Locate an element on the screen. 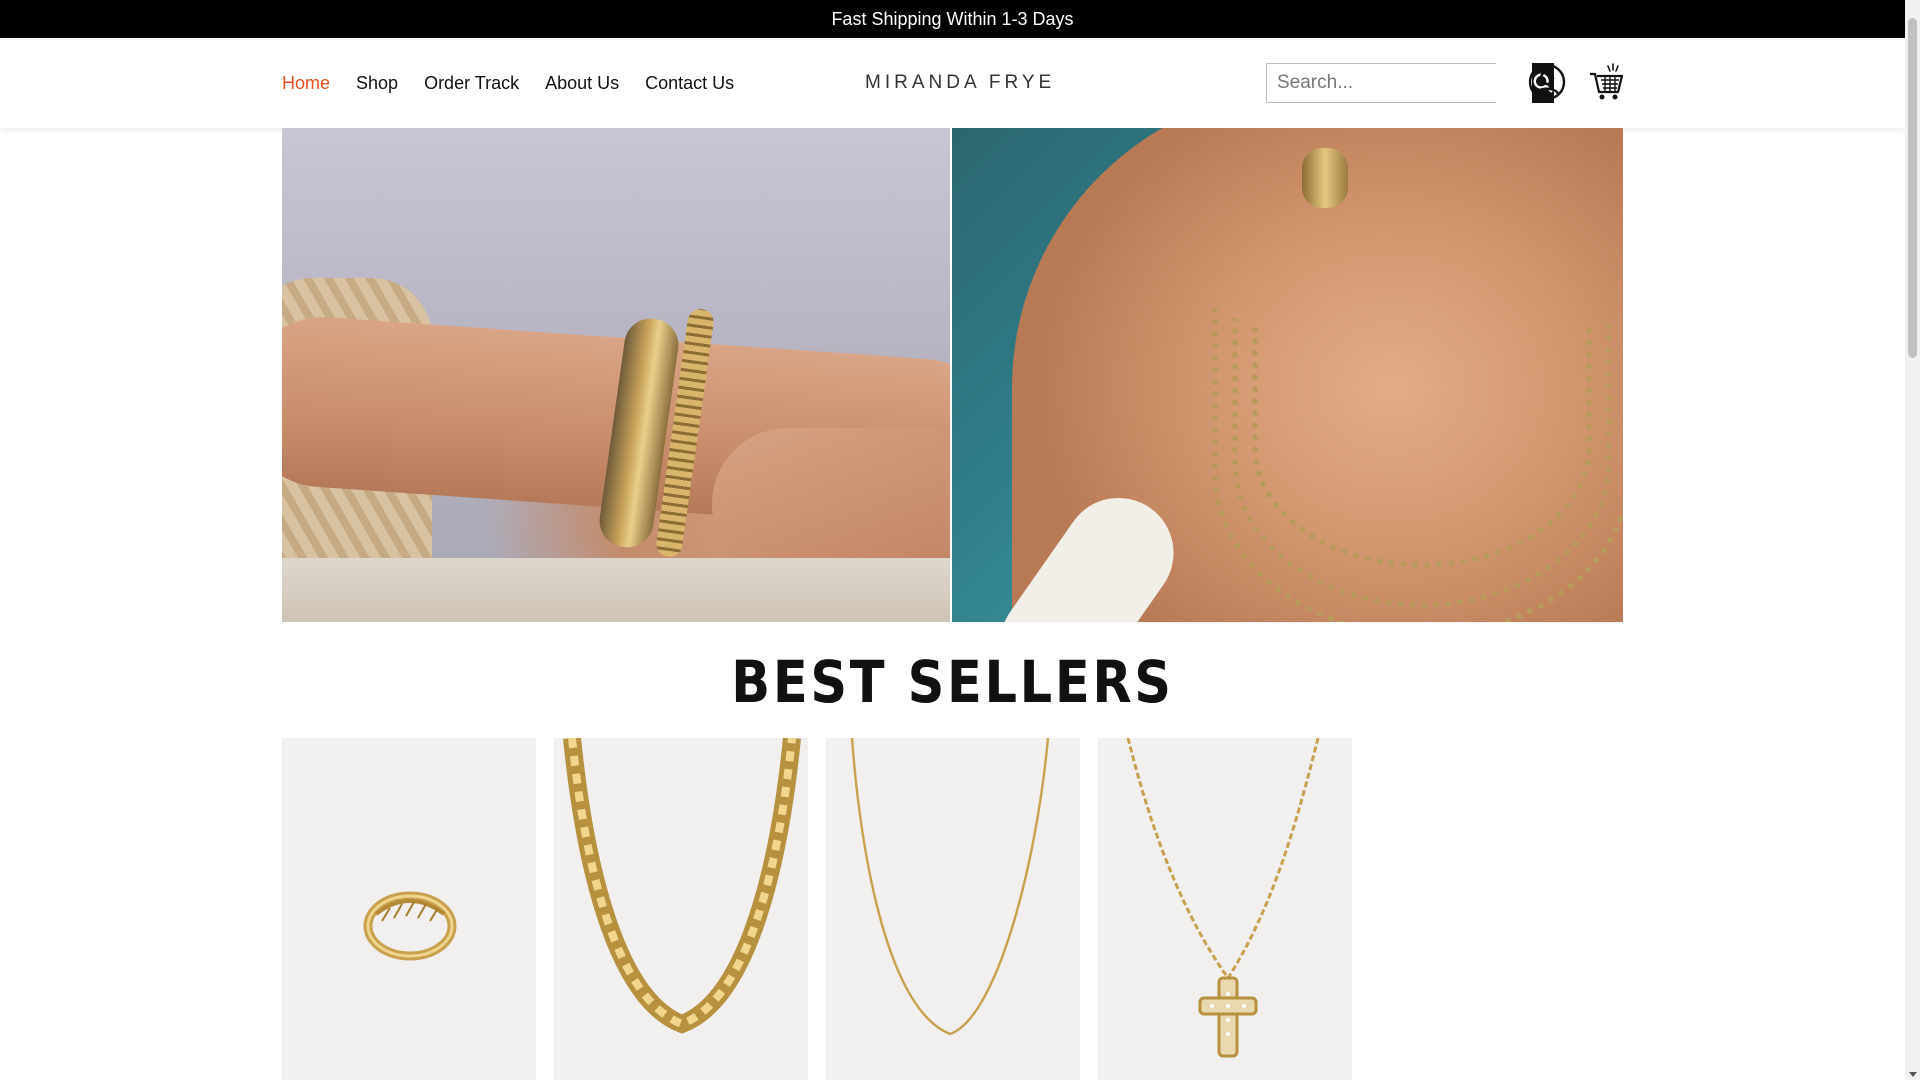 Image resolution: width=1920 pixels, height=1080 pixels. shopping-cart-icon is located at coordinates (1607, 81).